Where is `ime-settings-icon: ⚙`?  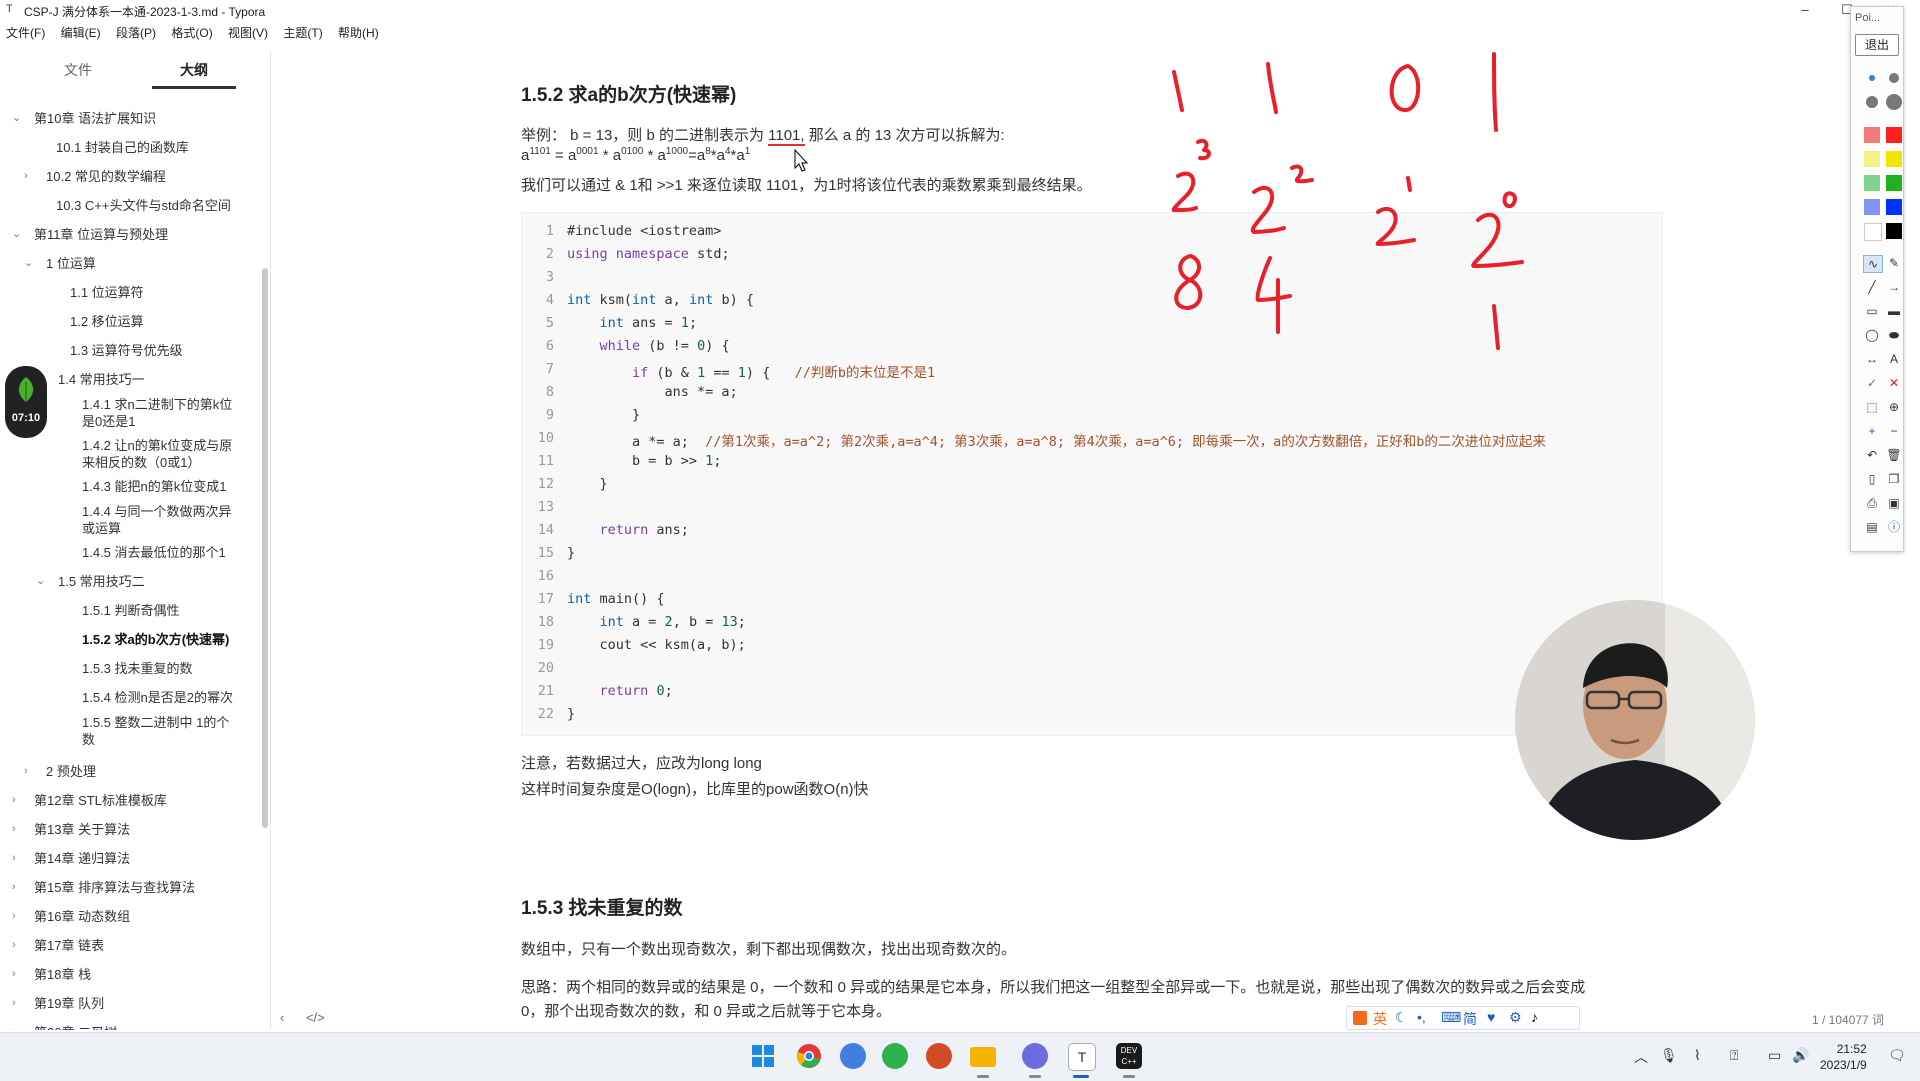
ime-settings-icon: ⚙ is located at coordinates (1515, 1017).